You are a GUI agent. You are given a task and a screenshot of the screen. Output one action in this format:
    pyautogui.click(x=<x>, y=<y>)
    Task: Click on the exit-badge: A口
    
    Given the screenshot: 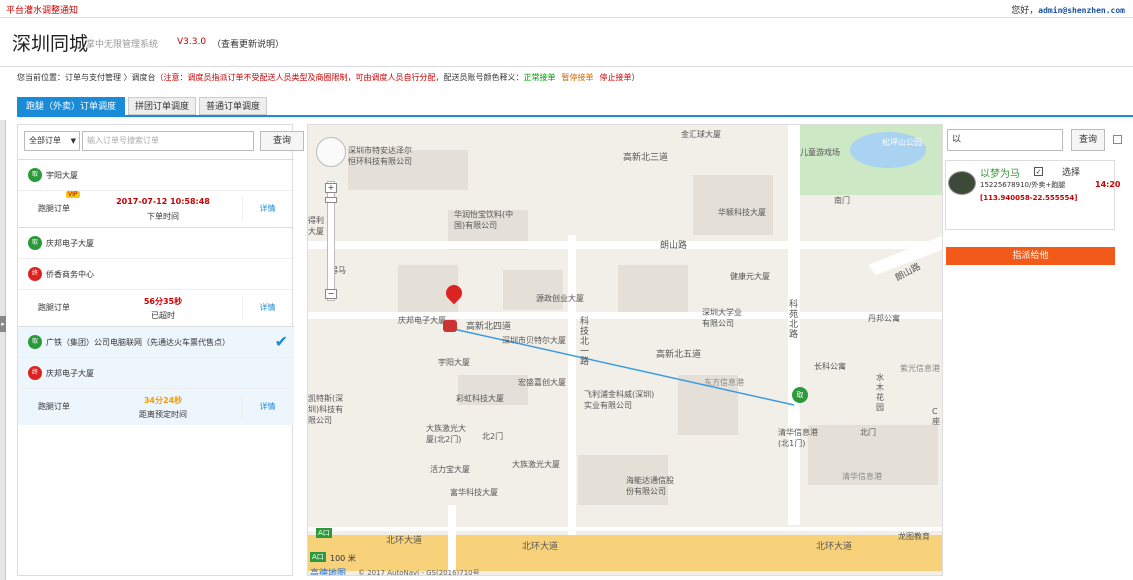 What is the action you would take?
    pyautogui.click(x=318, y=557)
    